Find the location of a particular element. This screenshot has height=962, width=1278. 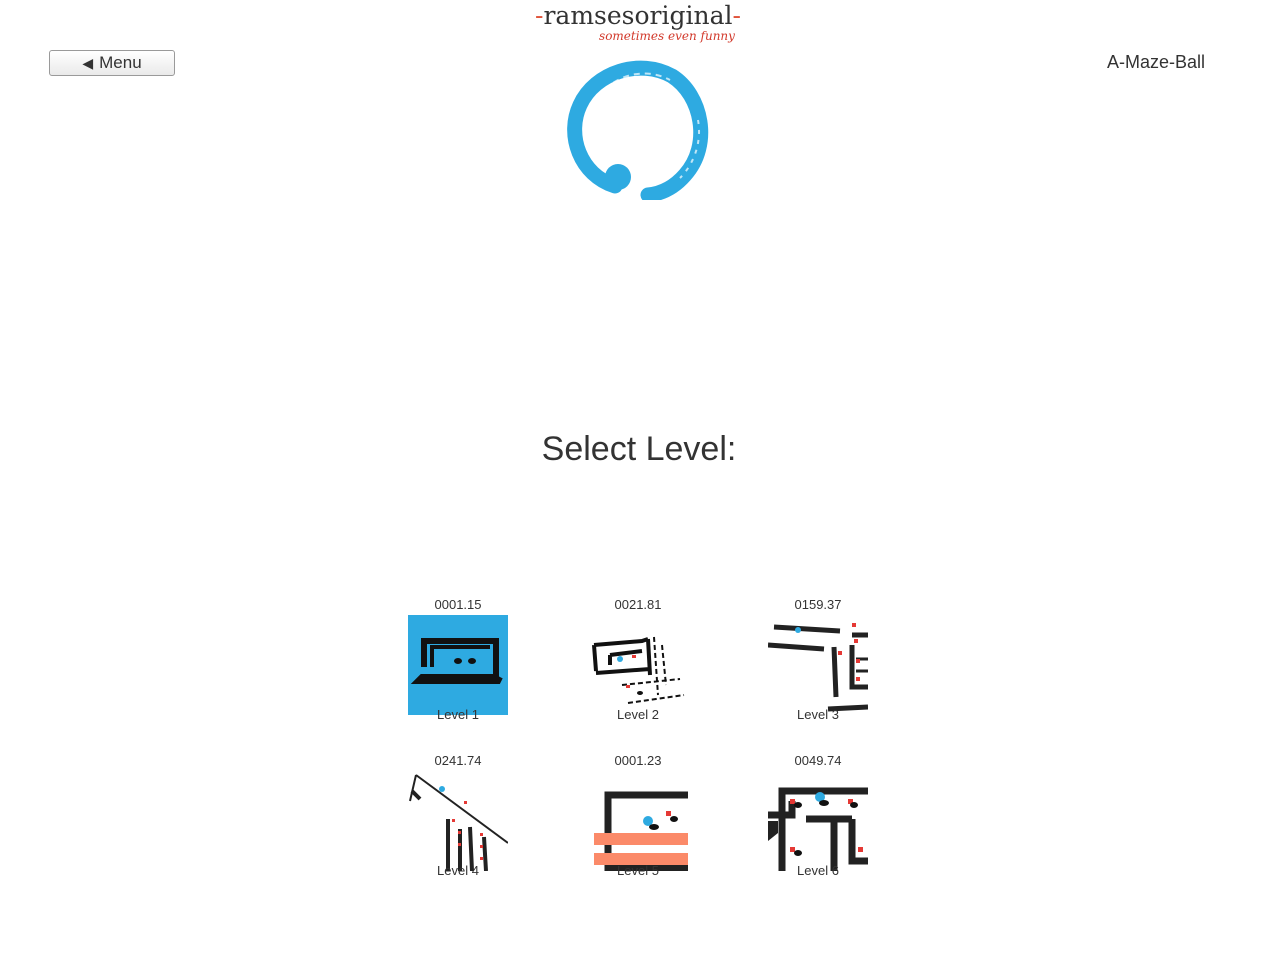

level-name: Level 6 is located at coordinates (818, 870).